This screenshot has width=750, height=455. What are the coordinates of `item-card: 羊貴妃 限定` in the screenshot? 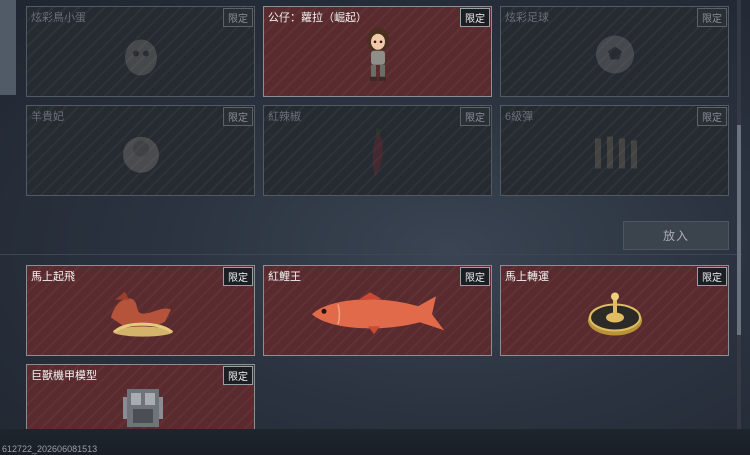 It's located at (140, 150).